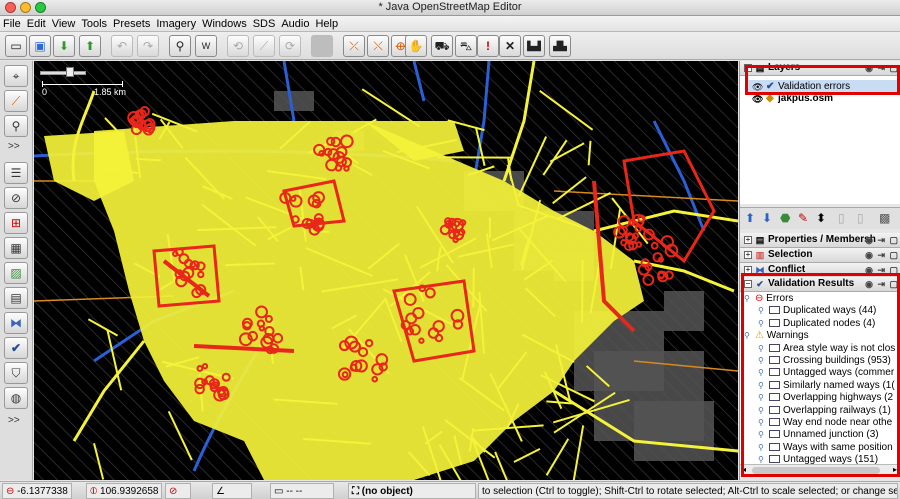 This screenshot has width=900, height=499. What do you see at coordinates (16, 76) in the screenshot?
I see `select-mode-icon: ⌖` at bounding box center [16, 76].